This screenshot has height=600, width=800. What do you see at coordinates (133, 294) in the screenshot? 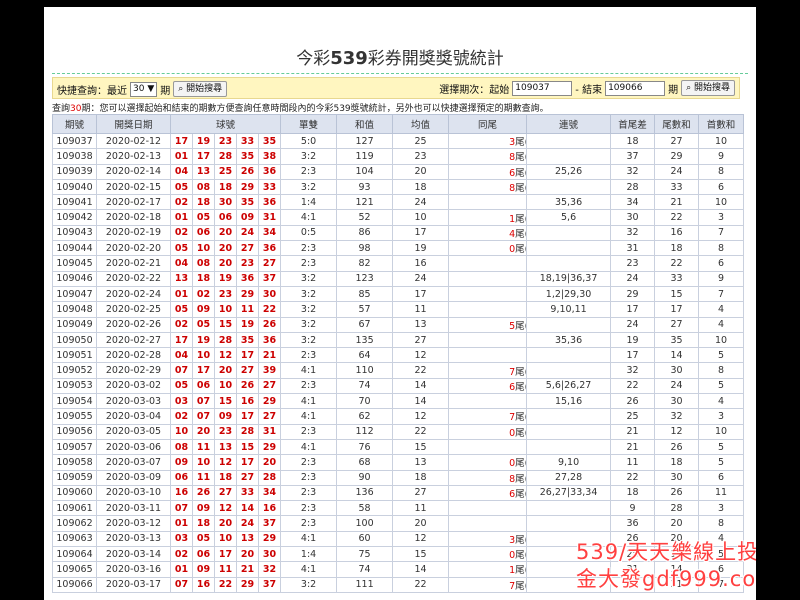
I see `date-cell: 2020-02-24` at bounding box center [133, 294].